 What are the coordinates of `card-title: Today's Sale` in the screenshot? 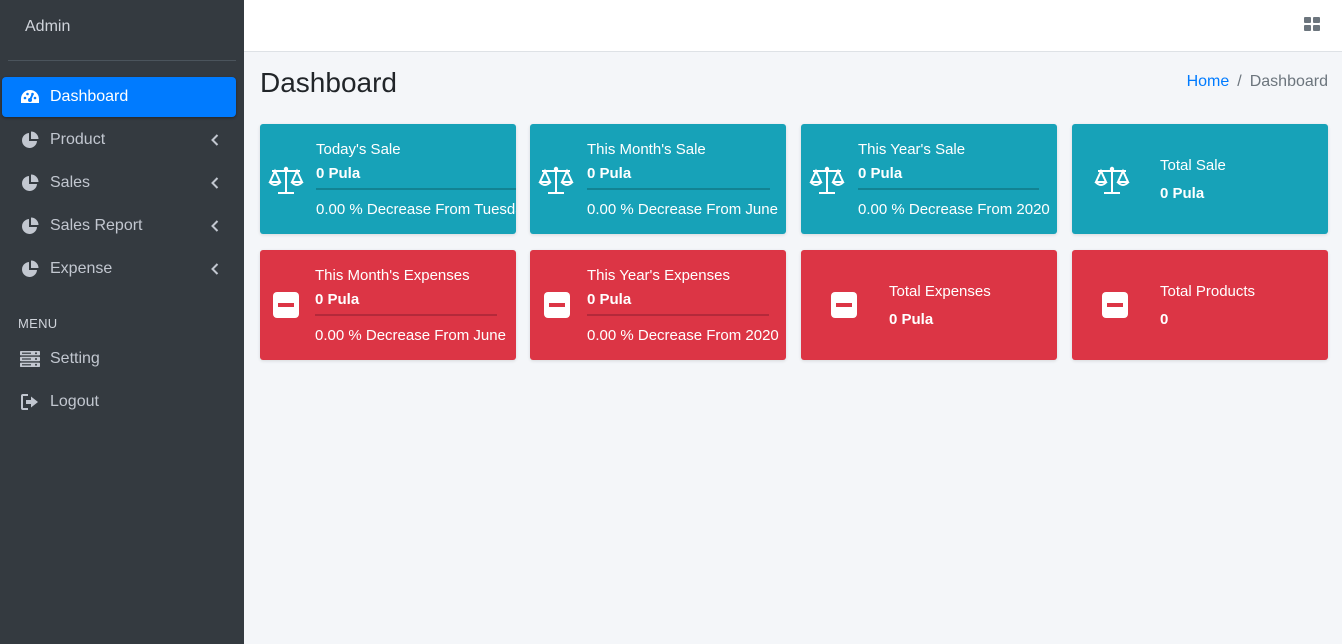 It's located at (358, 149).